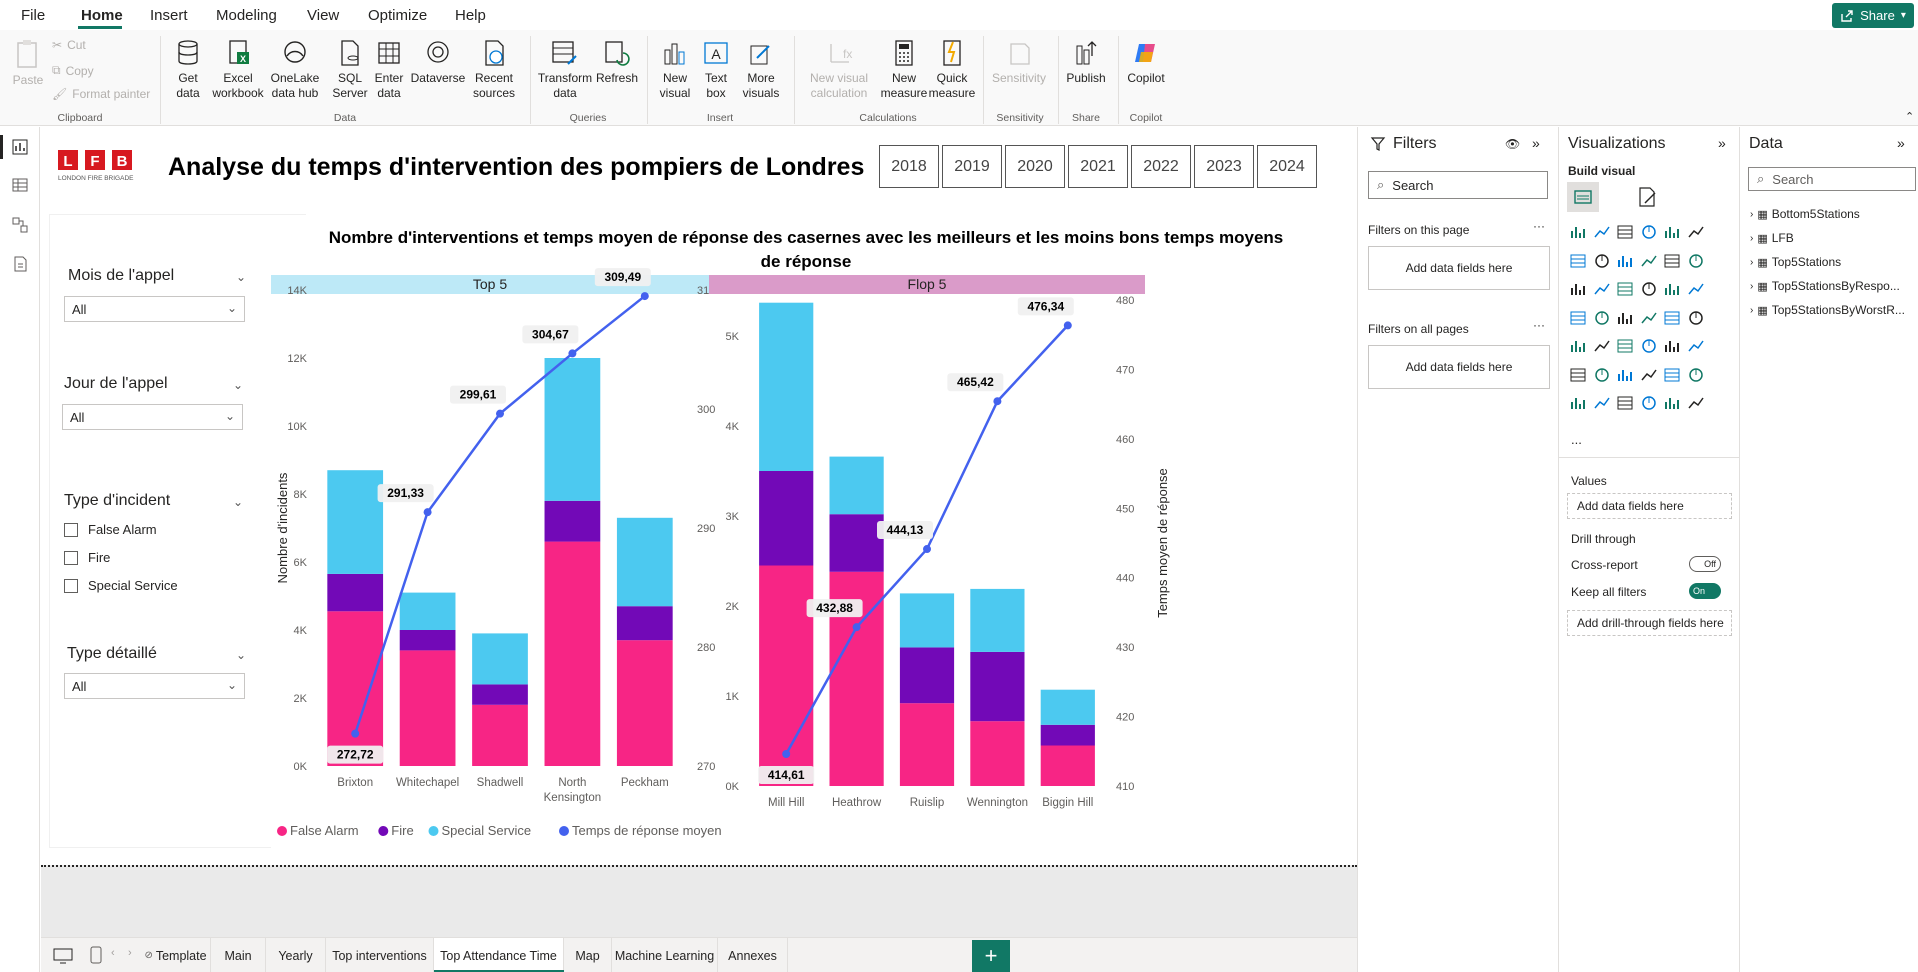 The width and height of the screenshot is (1918, 972). I want to click on year-button-2020: 2020, so click(1035, 166).